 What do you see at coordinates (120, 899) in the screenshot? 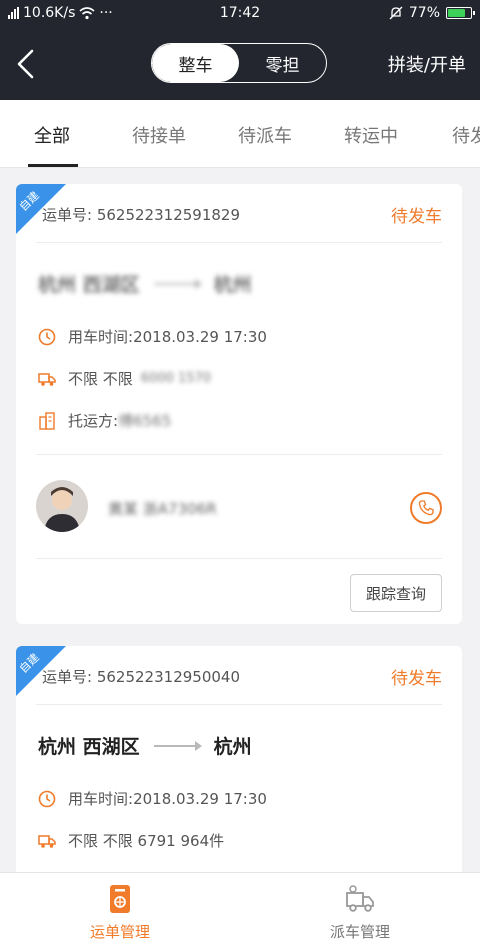
I see `waybill-icon` at bounding box center [120, 899].